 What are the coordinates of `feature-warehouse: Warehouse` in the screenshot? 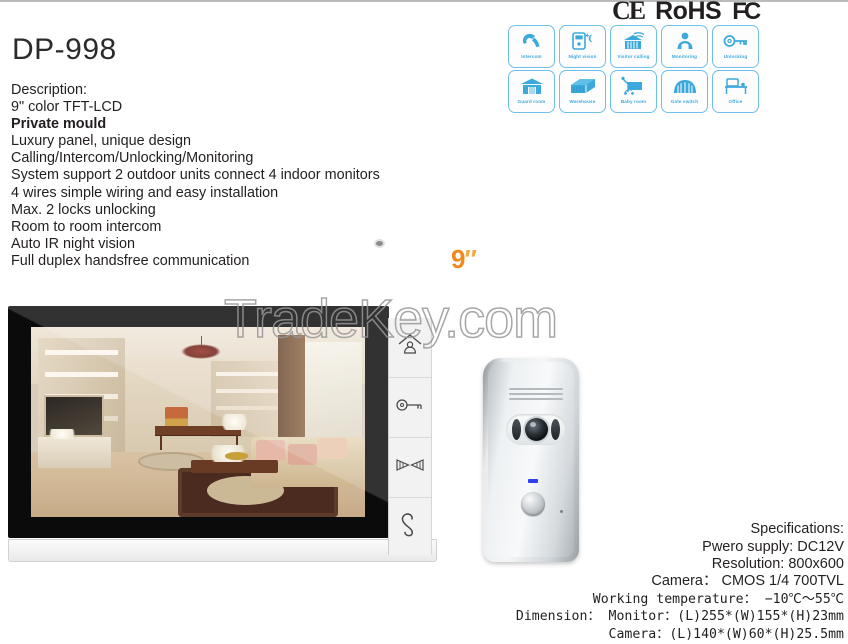 It's located at (582, 91).